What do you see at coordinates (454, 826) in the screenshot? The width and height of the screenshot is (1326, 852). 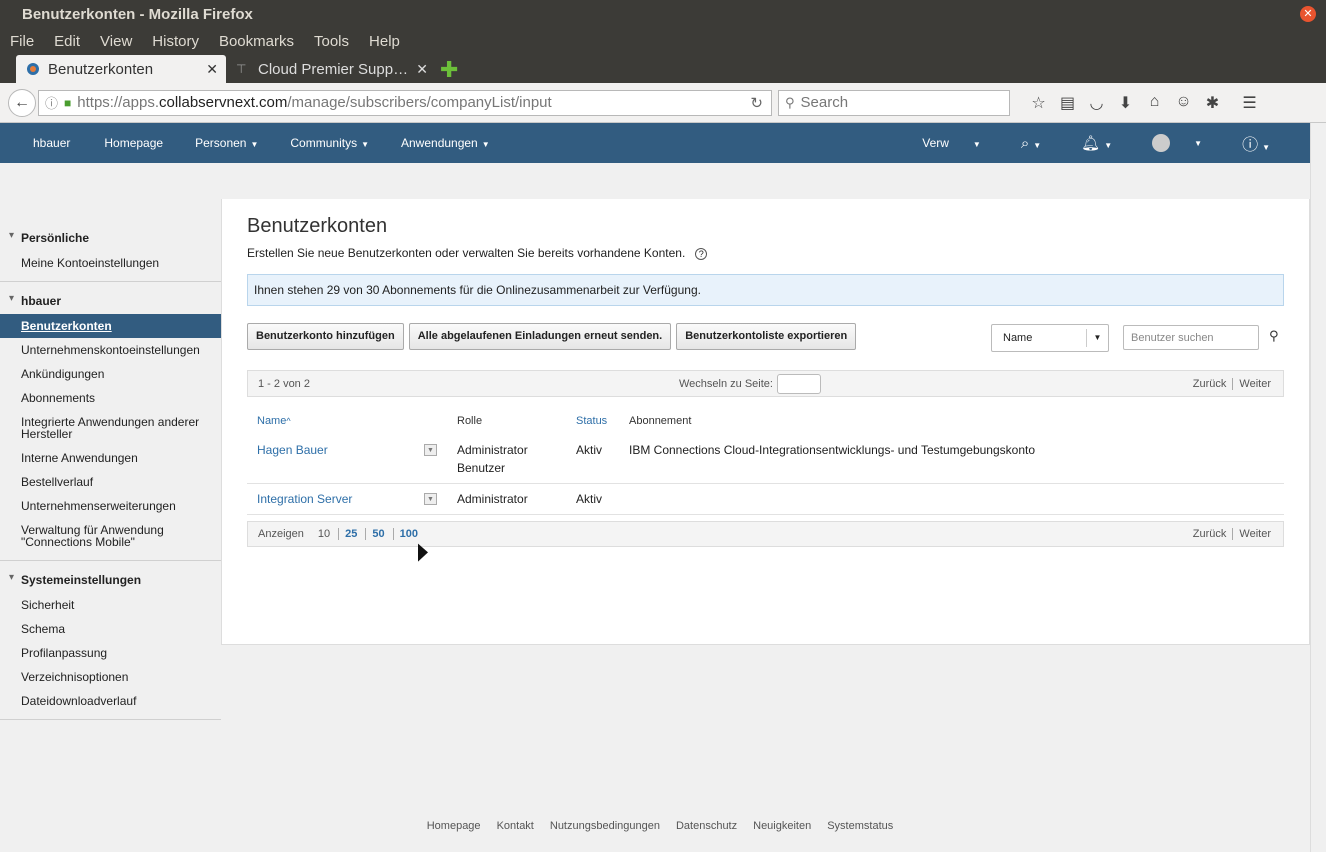 I see `footer-homepage-link: Homepage` at bounding box center [454, 826].